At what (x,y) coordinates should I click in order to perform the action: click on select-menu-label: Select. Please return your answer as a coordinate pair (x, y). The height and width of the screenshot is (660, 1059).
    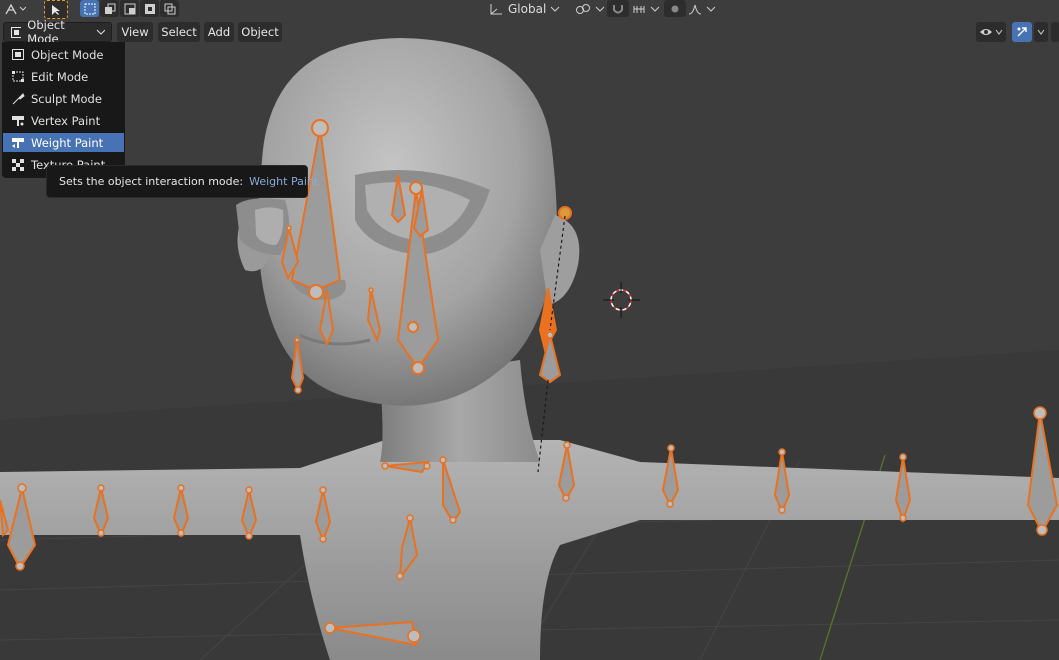
    Looking at the image, I should click on (179, 32).